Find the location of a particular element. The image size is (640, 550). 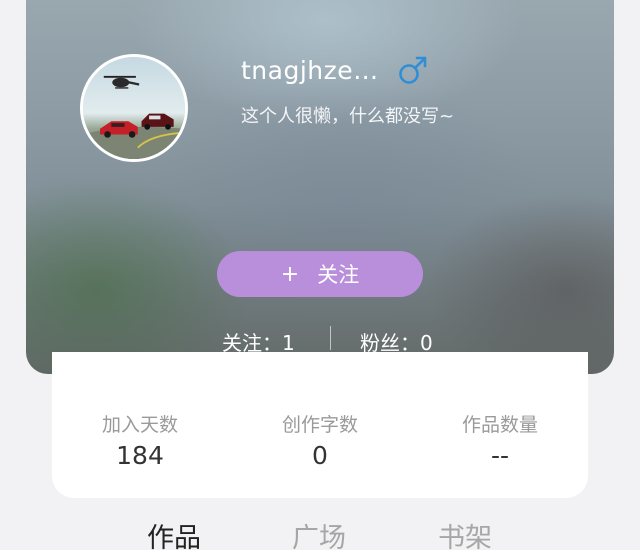

following-count: 关注：1 is located at coordinates (258, 341).